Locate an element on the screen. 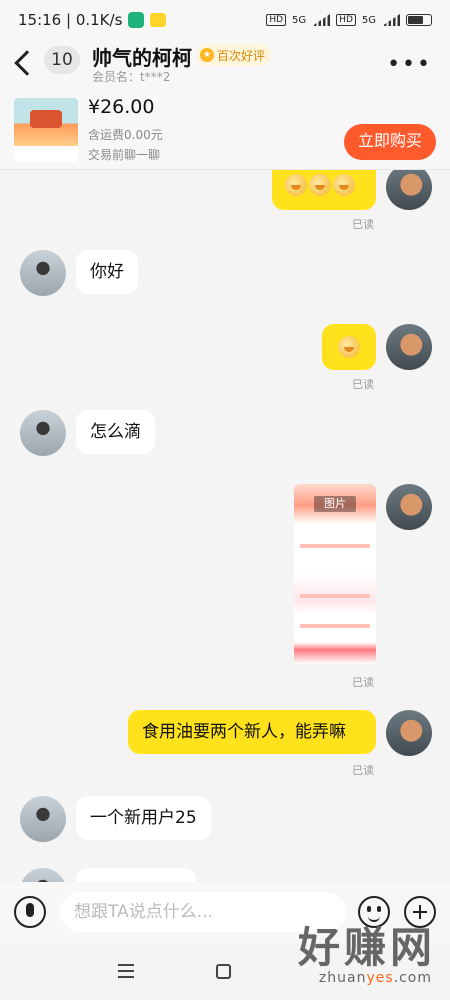 This screenshot has height=1000, width=450. message-contact-partial is located at coordinates (136, 875).